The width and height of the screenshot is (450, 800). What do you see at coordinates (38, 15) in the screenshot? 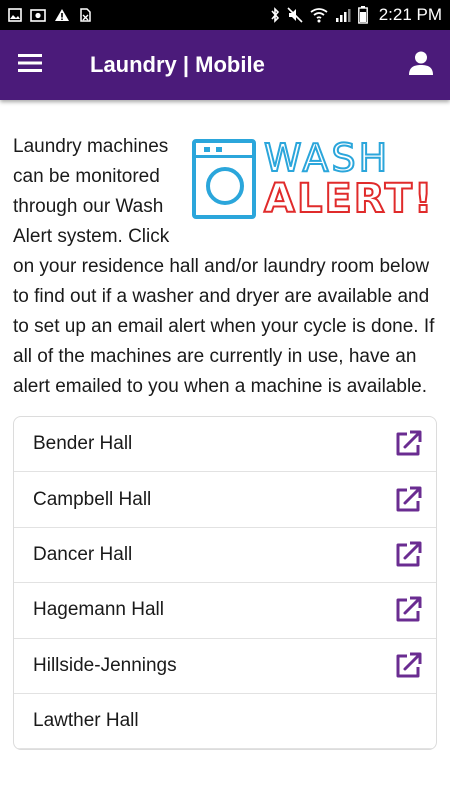
I see `photo-icon` at bounding box center [38, 15].